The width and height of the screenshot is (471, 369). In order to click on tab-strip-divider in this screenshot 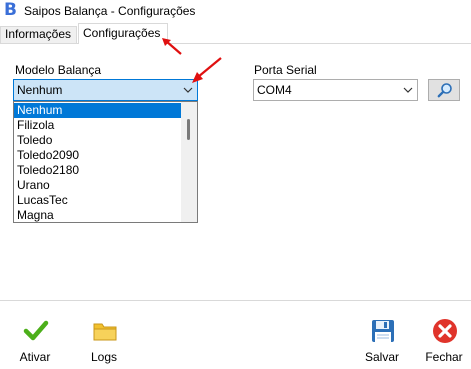, I will do `click(235, 43)`.